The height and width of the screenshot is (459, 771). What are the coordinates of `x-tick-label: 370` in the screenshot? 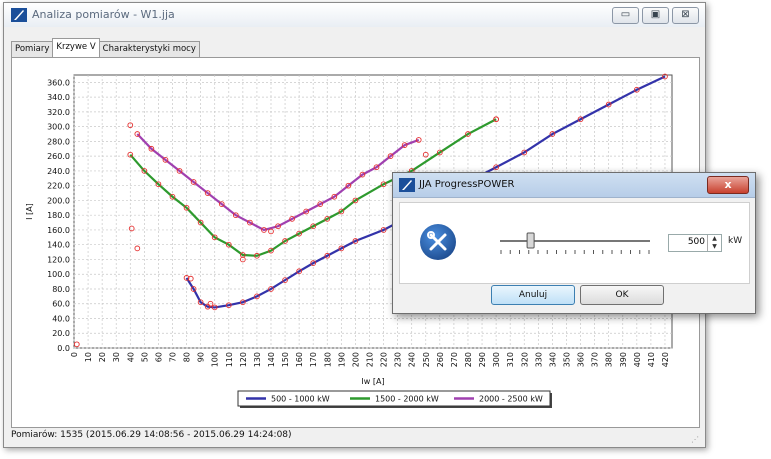 It's located at (595, 359).